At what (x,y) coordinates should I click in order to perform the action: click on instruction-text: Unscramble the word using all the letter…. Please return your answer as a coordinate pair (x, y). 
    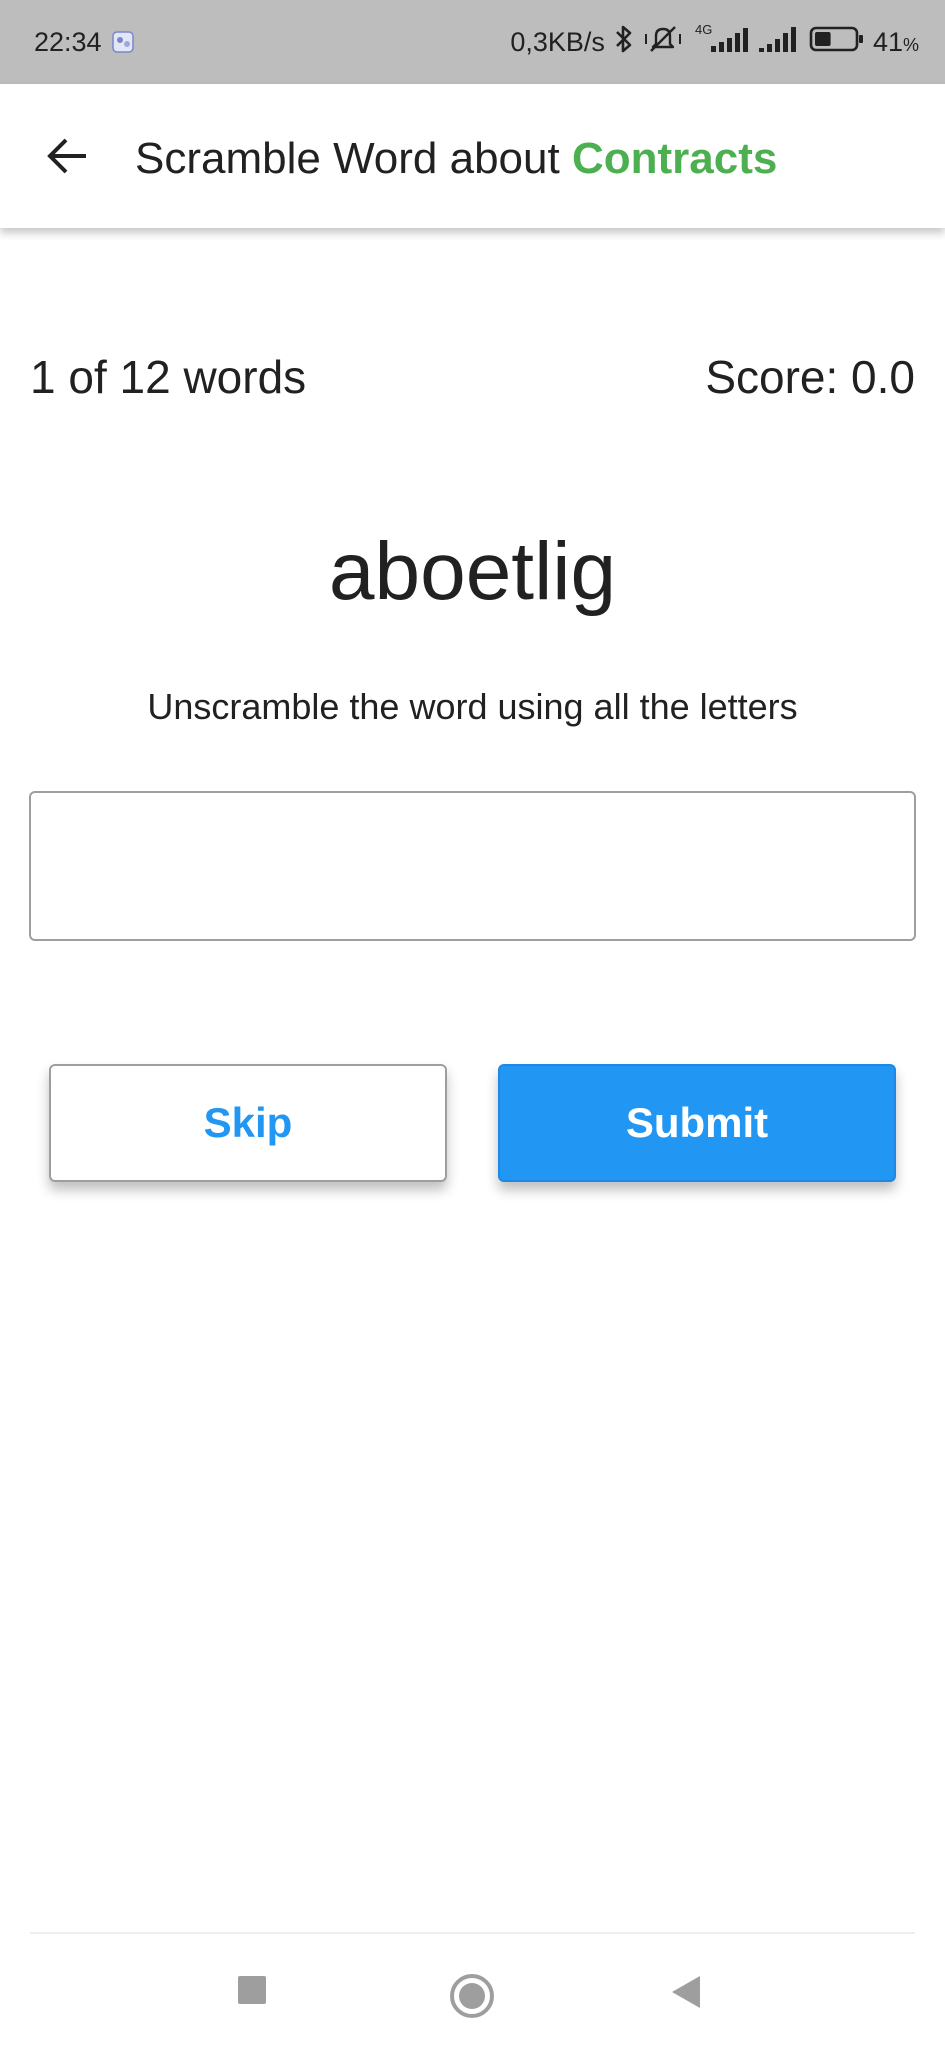
    Looking at the image, I should click on (472, 706).